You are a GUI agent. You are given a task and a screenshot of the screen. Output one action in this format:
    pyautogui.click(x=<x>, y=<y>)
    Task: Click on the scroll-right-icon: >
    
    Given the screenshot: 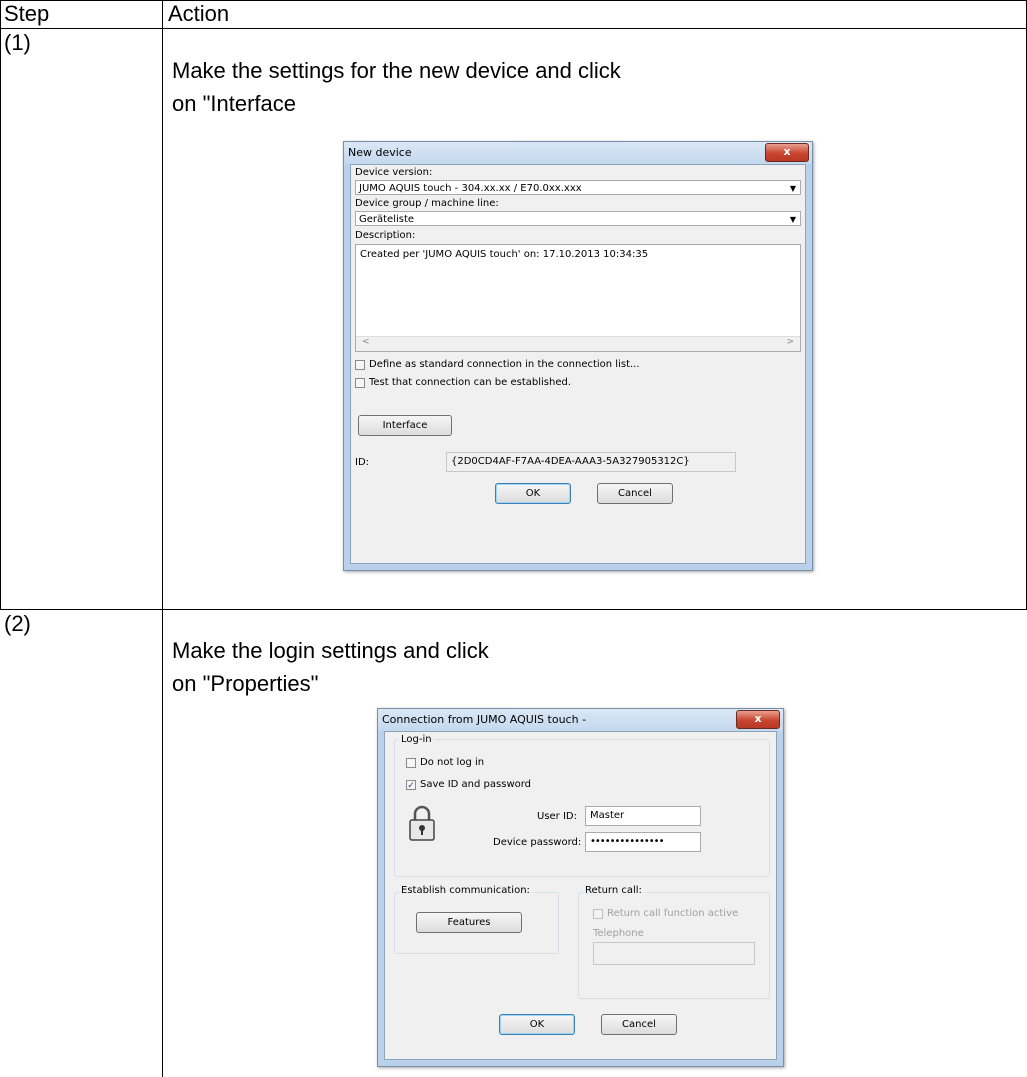 What is the action you would take?
    pyautogui.click(x=790, y=342)
    